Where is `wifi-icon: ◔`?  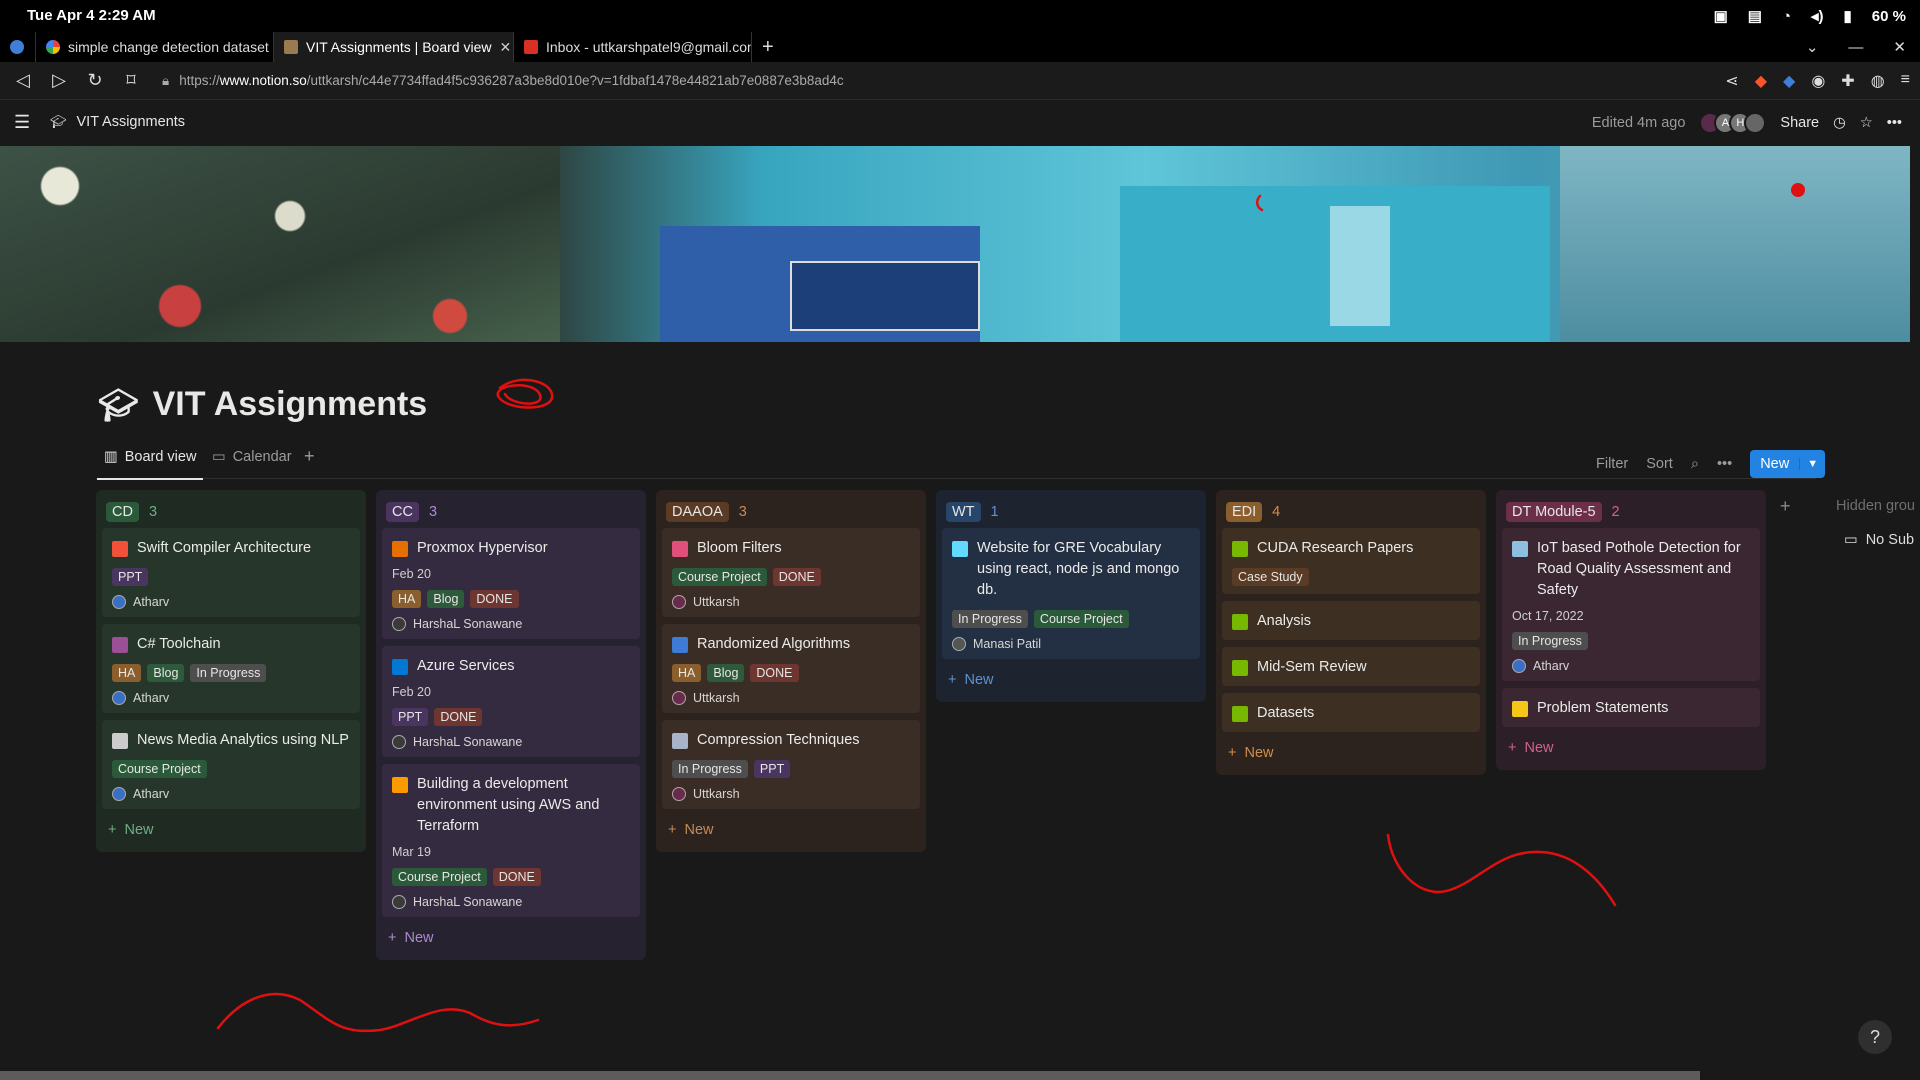 wifi-icon: ◔ is located at coordinates (1786, 16).